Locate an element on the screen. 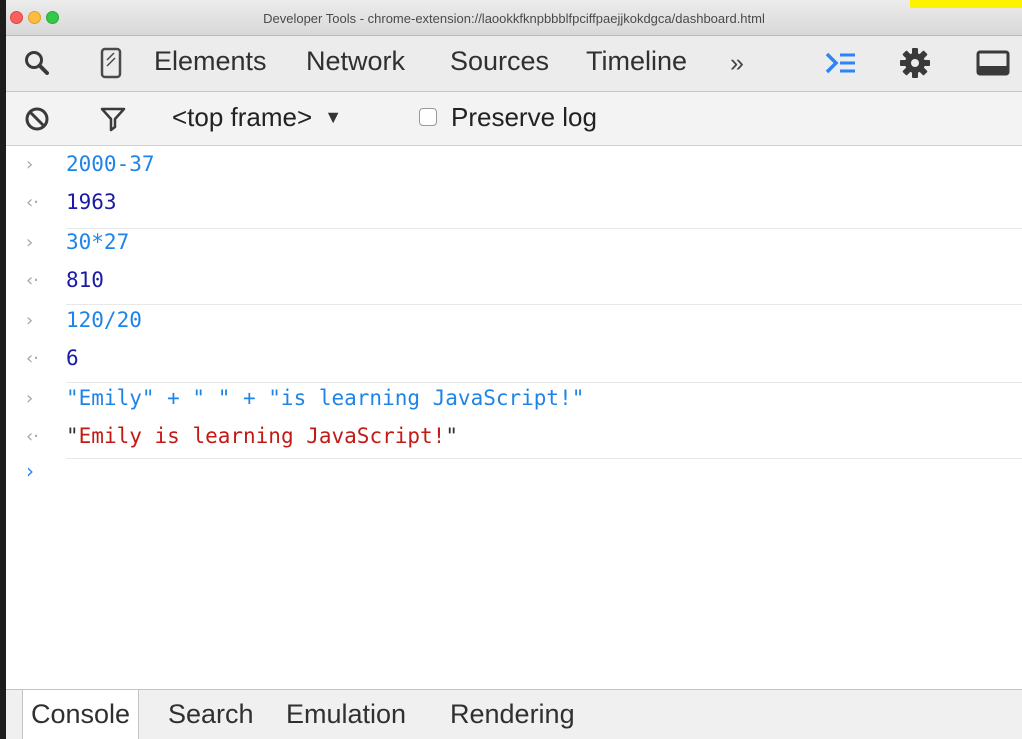 The image size is (1022, 739). dock-icon is located at coordinates (993, 63).